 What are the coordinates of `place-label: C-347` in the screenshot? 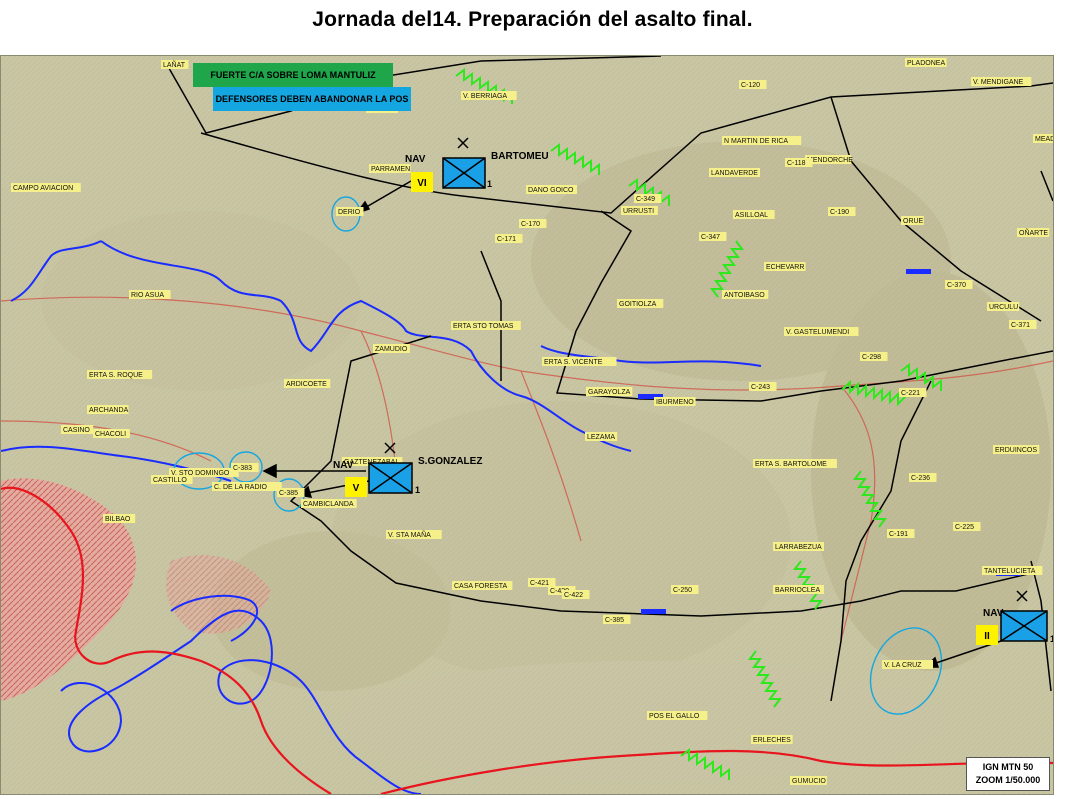 It's located at (710, 237).